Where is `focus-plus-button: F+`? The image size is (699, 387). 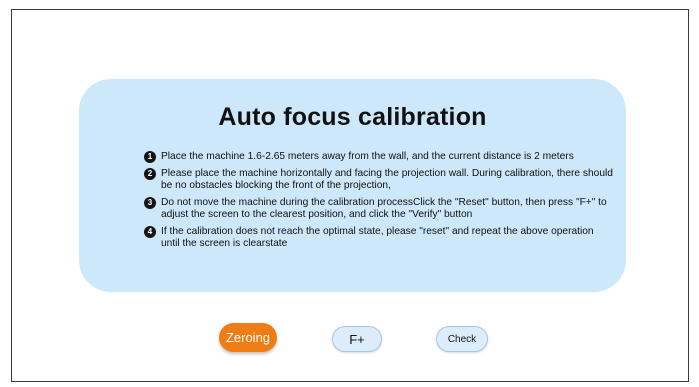 focus-plus-button: F+ is located at coordinates (357, 339).